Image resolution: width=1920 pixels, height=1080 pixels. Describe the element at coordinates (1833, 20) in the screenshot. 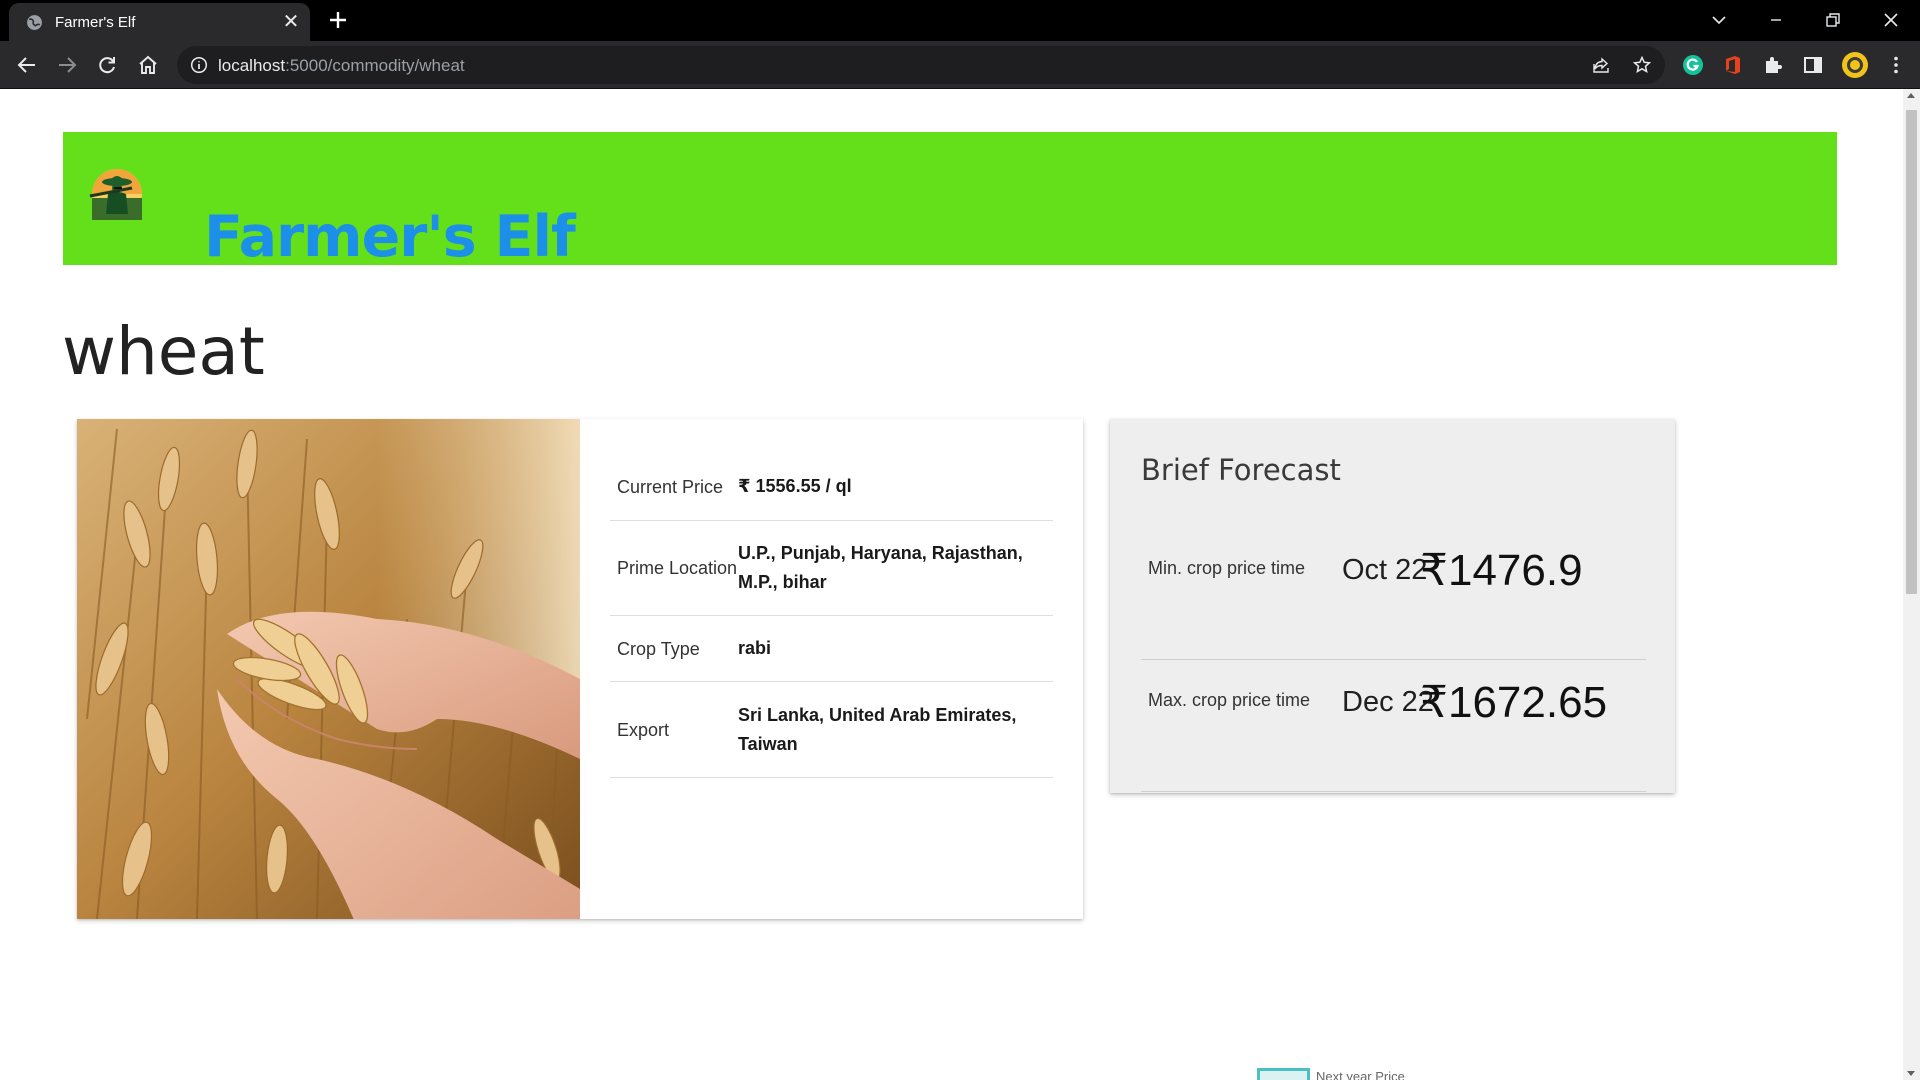

I see `restore-icon` at that location.